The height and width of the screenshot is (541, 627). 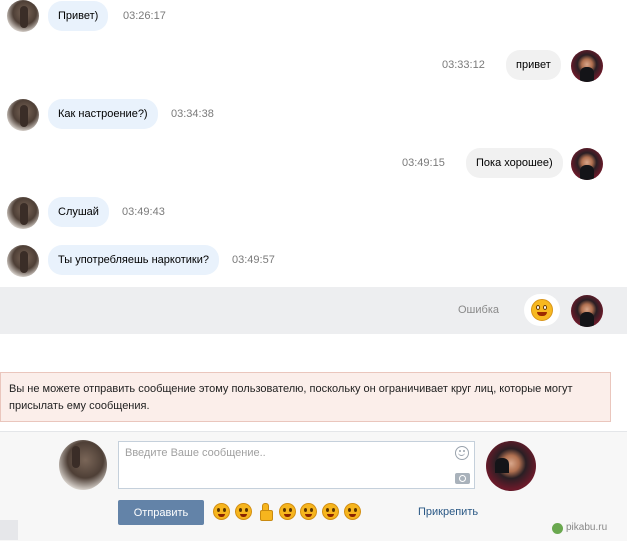 I want to click on message-bubble: привет, so click(x=533, y=65).